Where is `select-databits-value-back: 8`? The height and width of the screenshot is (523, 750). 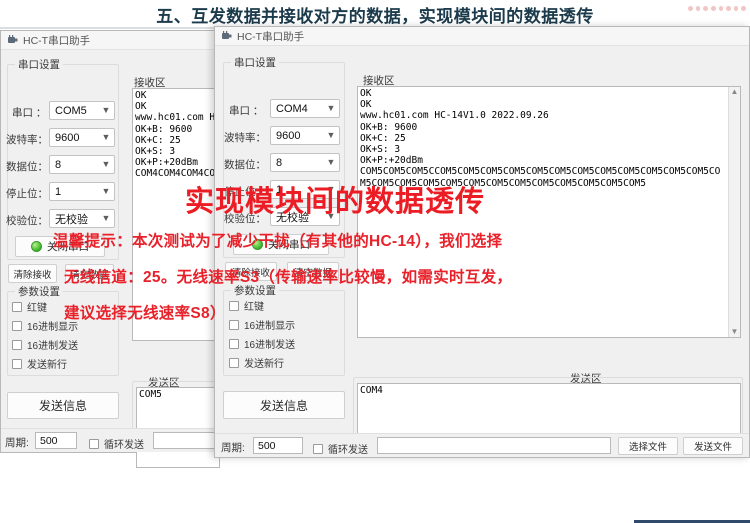
select-databits-value-back: 8 is located at coordinates (58, 164).